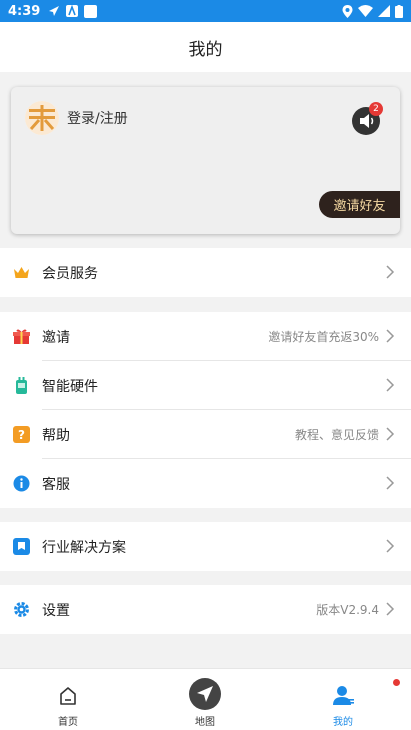  I want to click on battery-icon, so click(399, 11).